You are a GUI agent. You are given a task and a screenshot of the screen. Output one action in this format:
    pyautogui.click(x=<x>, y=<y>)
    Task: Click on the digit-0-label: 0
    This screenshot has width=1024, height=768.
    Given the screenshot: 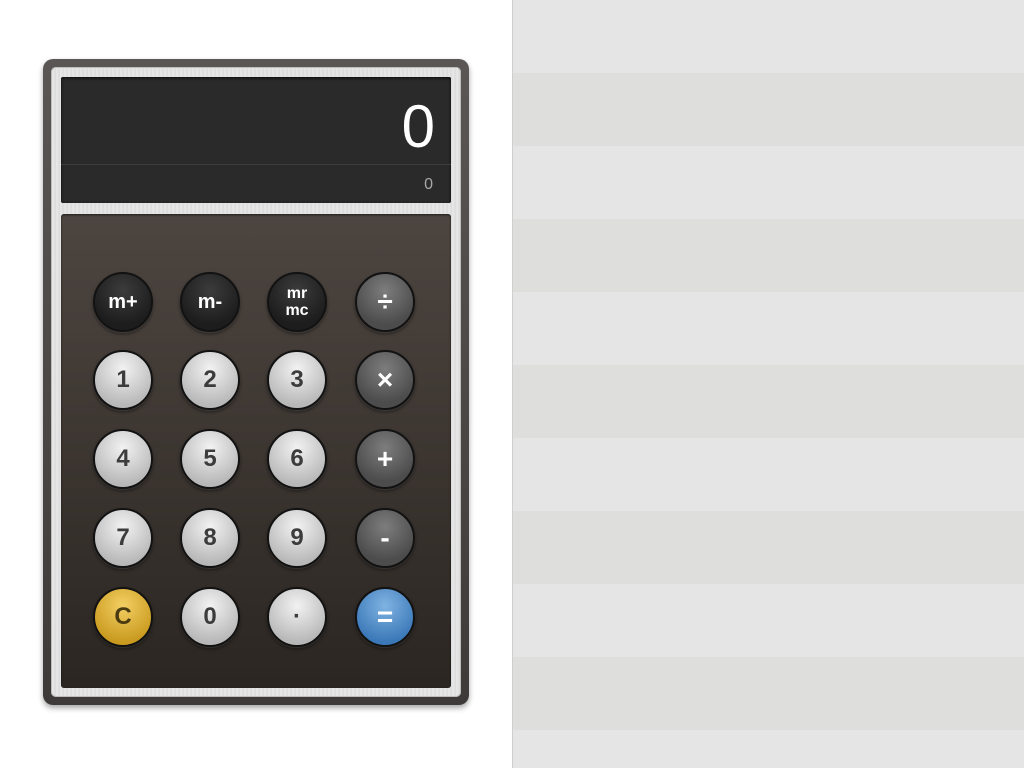 What is the action you would take?
    pyautogui.click(x=210, y=616)
    